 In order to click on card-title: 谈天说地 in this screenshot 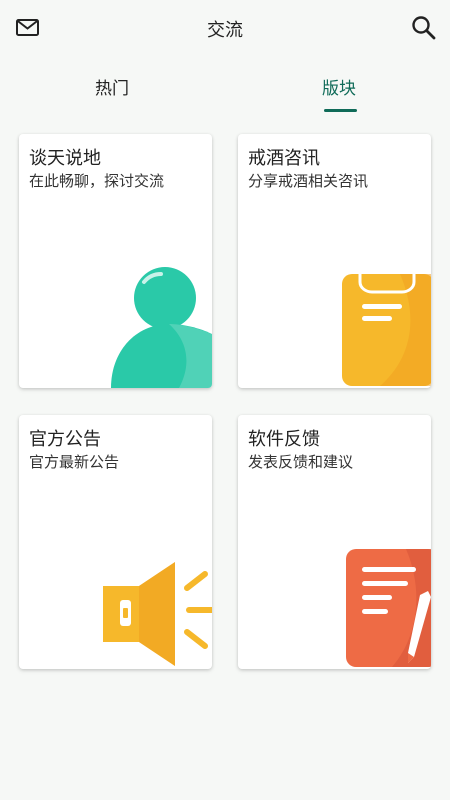, I will do `click(65, 158)`.